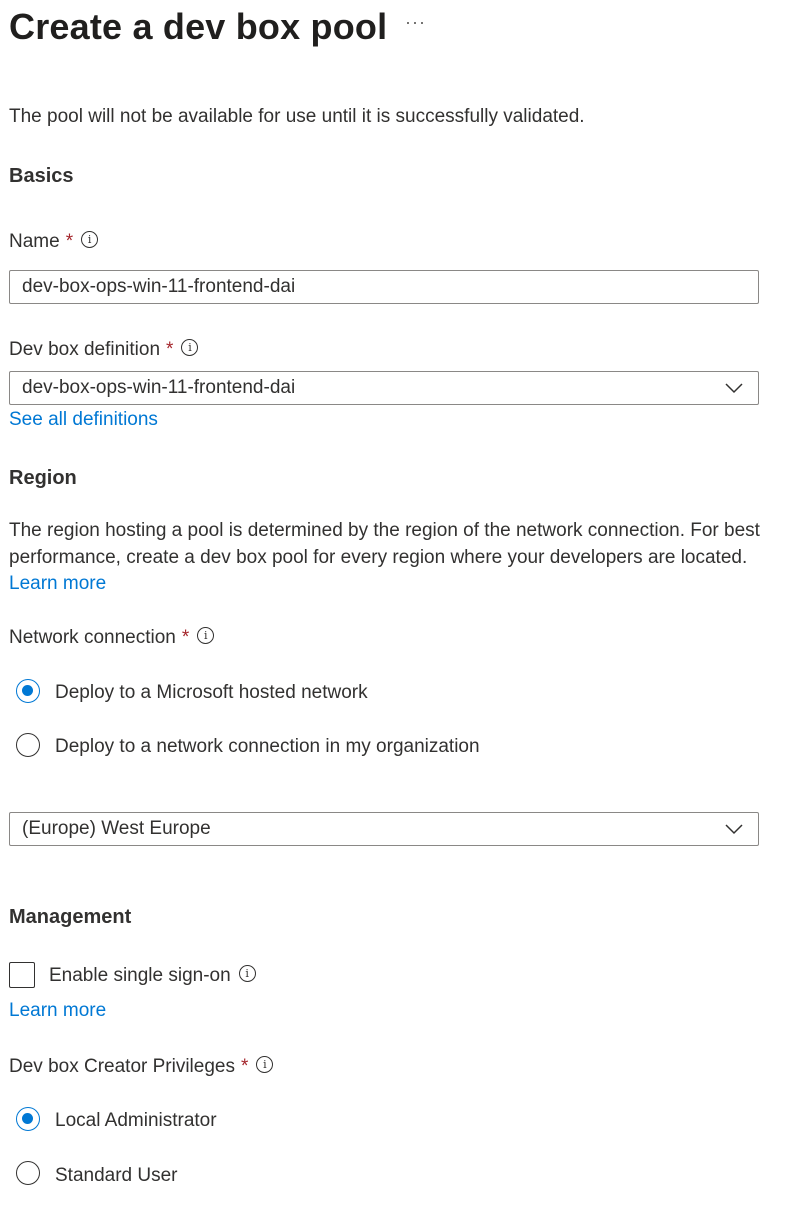 This screenshot has width=798, height=1209. What do you see at coordinates (28, 691) in the screenshot?
I see `radio-microsoft-hosted-network` at bounding box center [28, 691].